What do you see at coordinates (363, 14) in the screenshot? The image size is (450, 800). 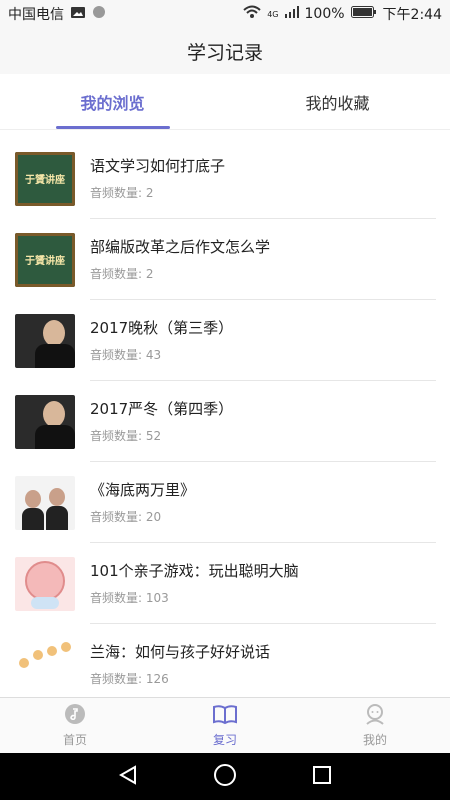 I see `battery-icon` at bounding box center [363, 14].